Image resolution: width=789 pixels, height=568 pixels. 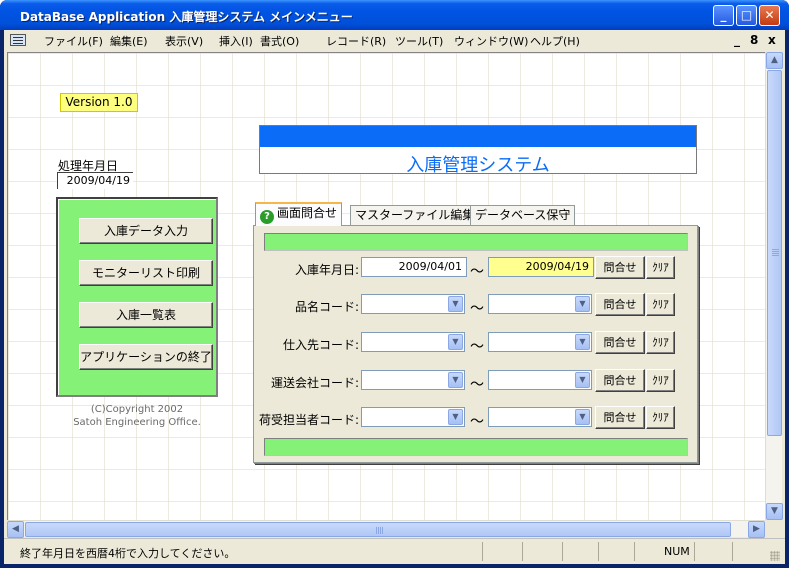 What do you see at coordinates (394, 551) in the screenshot?
I see `status-bar: 終了年月日を西暦4桁で入力してください。 NUM` at bounding box center [394, 551].